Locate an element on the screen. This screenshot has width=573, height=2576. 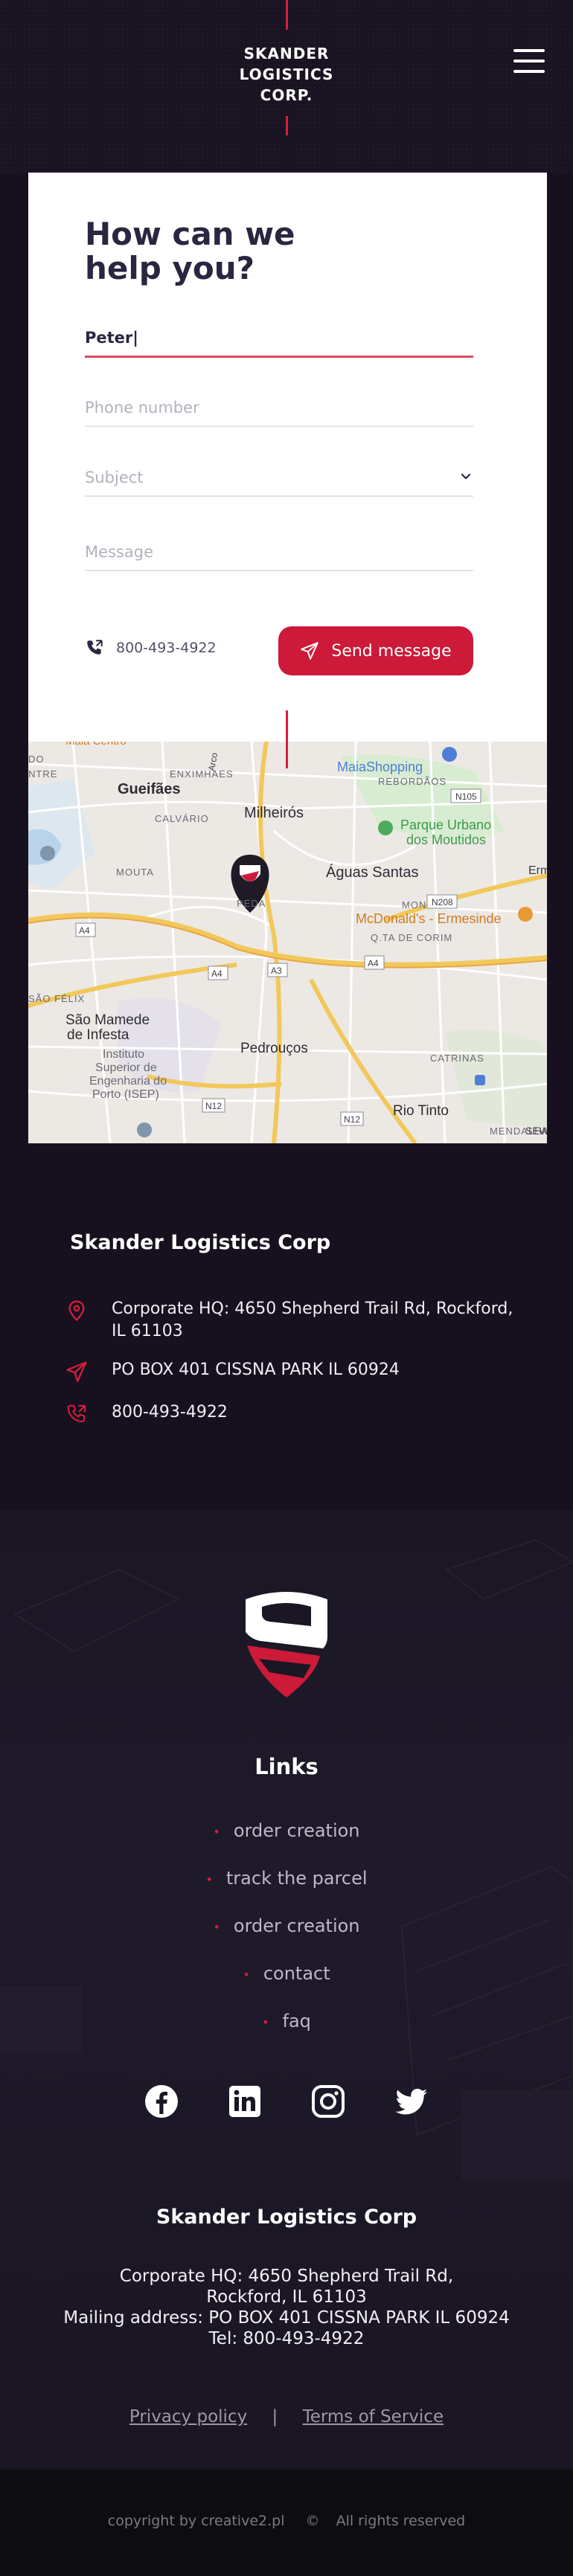
send-paper-plane-icon is located at coordinates (310, 651).